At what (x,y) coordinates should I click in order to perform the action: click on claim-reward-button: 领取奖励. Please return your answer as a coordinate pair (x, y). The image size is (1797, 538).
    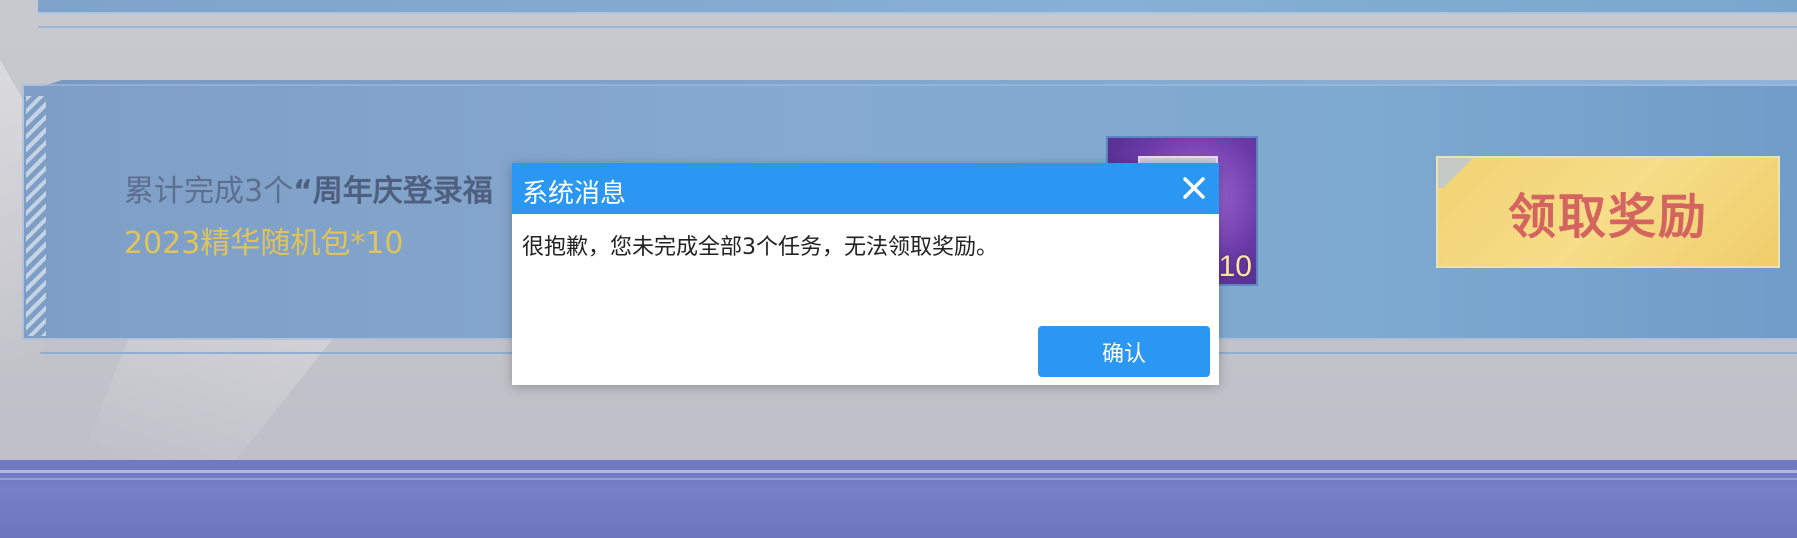
    Looking at the image, I should click on (1608, 212).